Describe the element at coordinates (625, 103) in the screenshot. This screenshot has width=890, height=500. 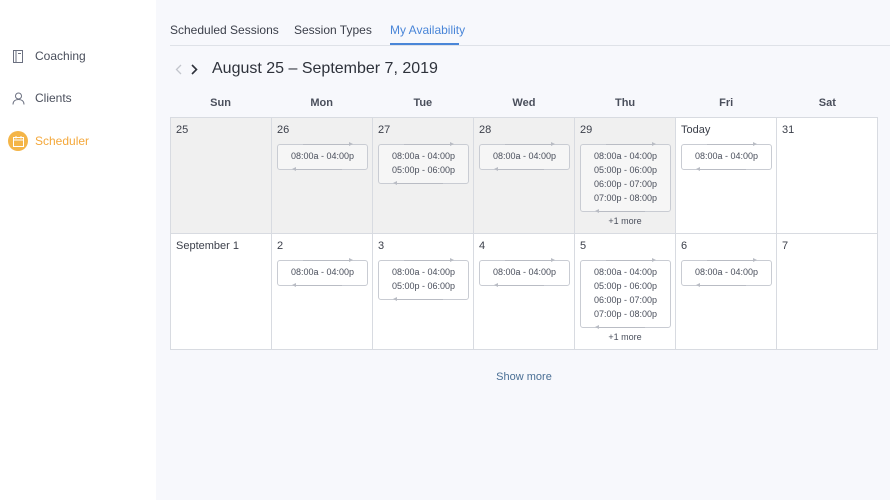
I see `weekday-label: Thu` at that location.